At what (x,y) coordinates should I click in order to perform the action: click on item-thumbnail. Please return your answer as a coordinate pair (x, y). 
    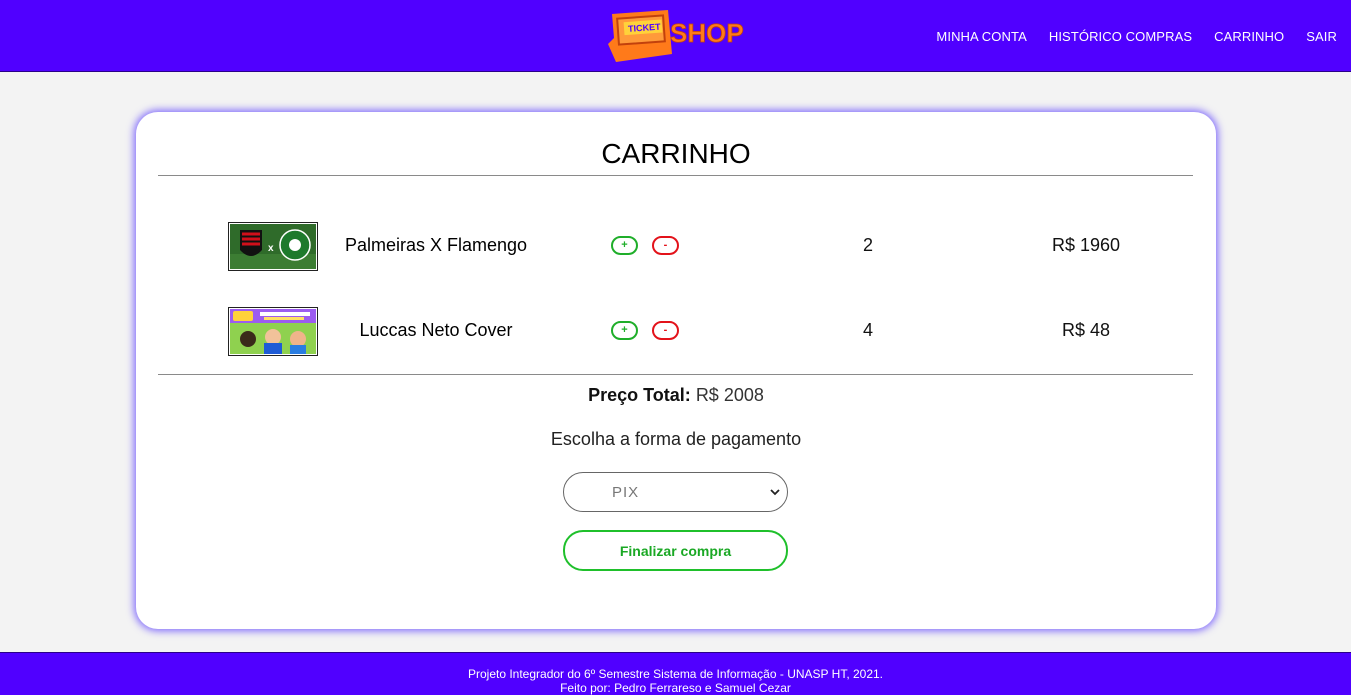
    Looking at the image, I should click on (273, 331).